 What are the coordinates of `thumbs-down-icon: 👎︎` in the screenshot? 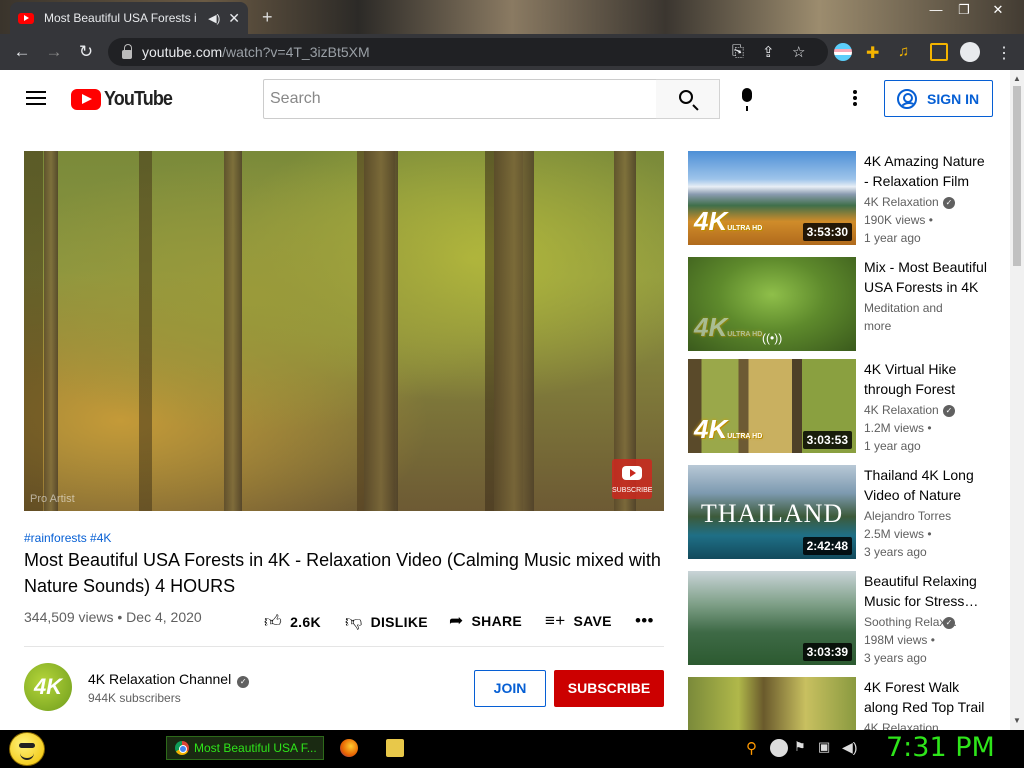 It's located at (354, 621).